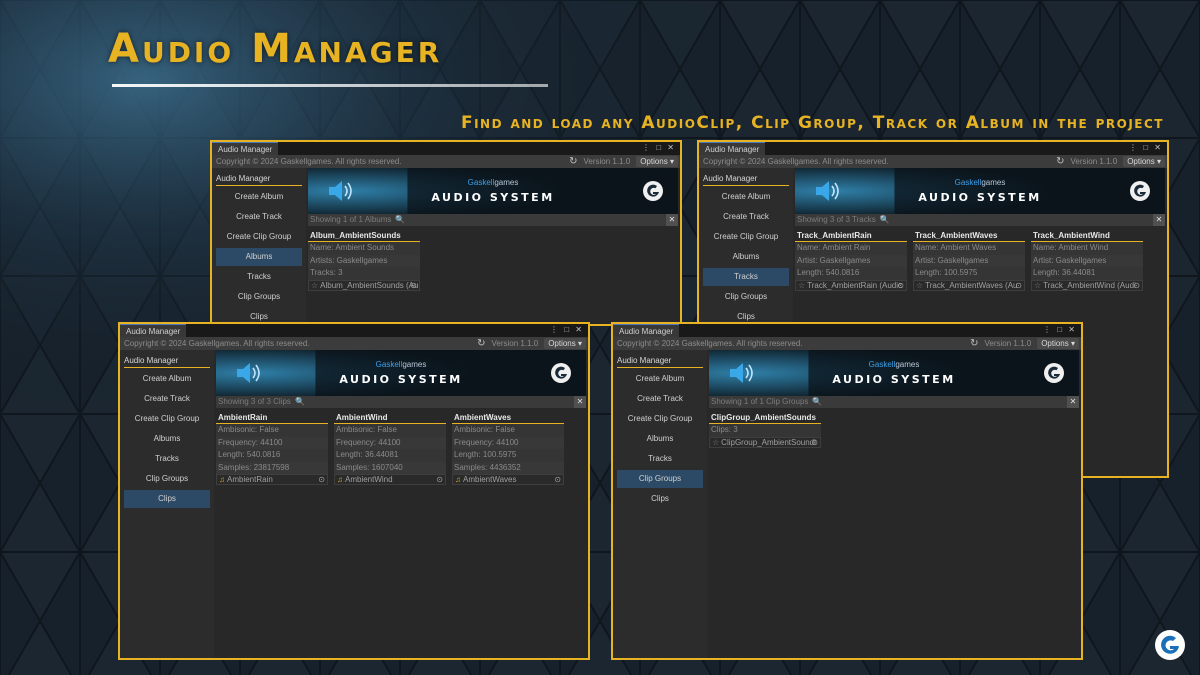 The height and width of the screenshot is (675, 1200). What do you see at coordinates (851, 285) in the screenshot?
I see `asset-reference-field: ☆ Track_AmbientRain (Audic ⊙` at bounding box center [851, 285].